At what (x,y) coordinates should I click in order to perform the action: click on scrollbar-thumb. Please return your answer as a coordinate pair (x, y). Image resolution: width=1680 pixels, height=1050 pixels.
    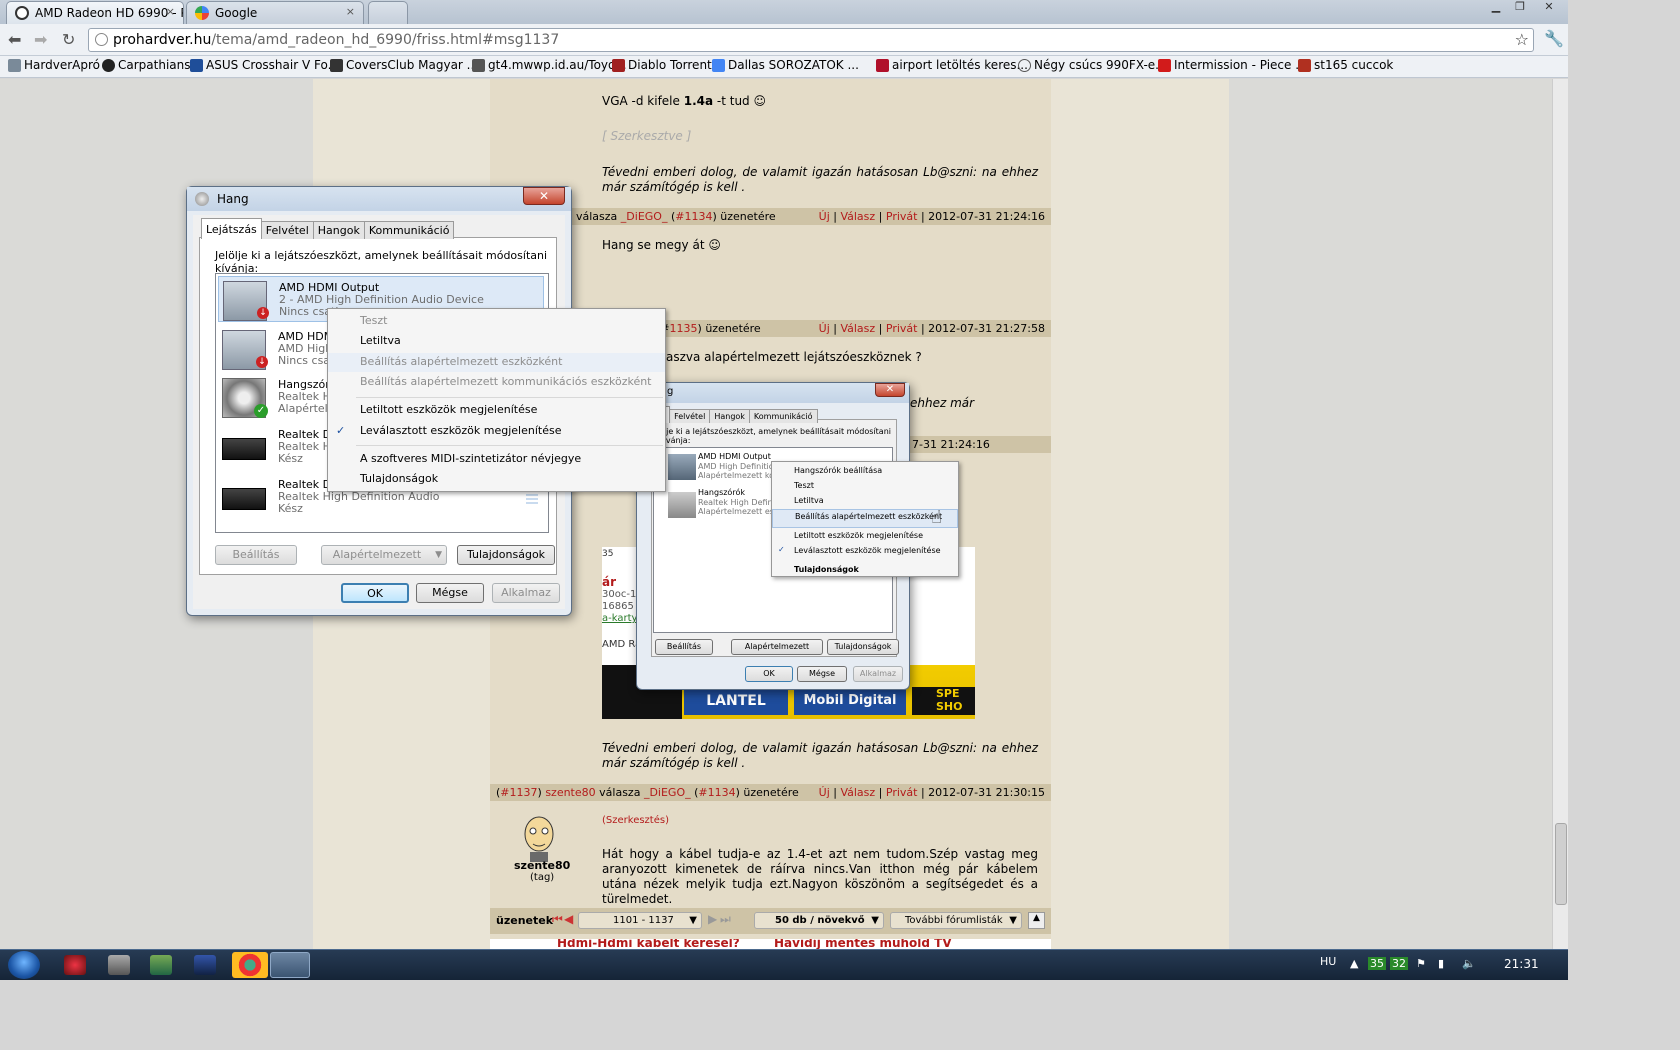
    Looking at the image, I should click on (1561, 864).